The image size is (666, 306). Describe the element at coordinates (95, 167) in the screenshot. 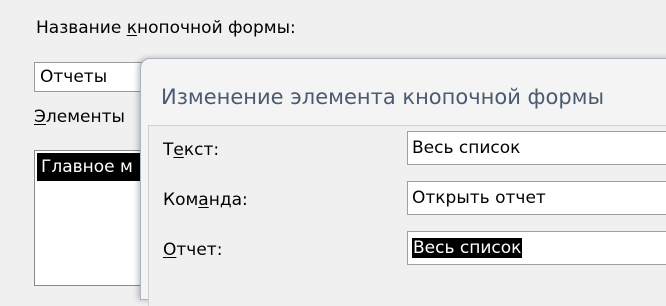

I see `list-item-selected: Главное м` at that location.